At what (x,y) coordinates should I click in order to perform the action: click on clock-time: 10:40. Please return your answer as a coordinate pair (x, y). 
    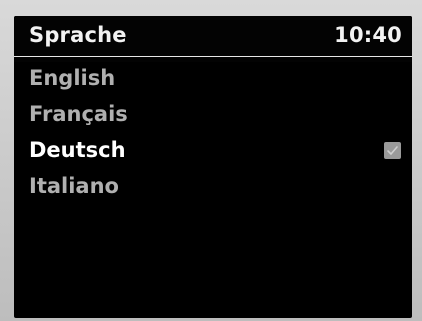
    Looking at the image, I should click on (368, 35).